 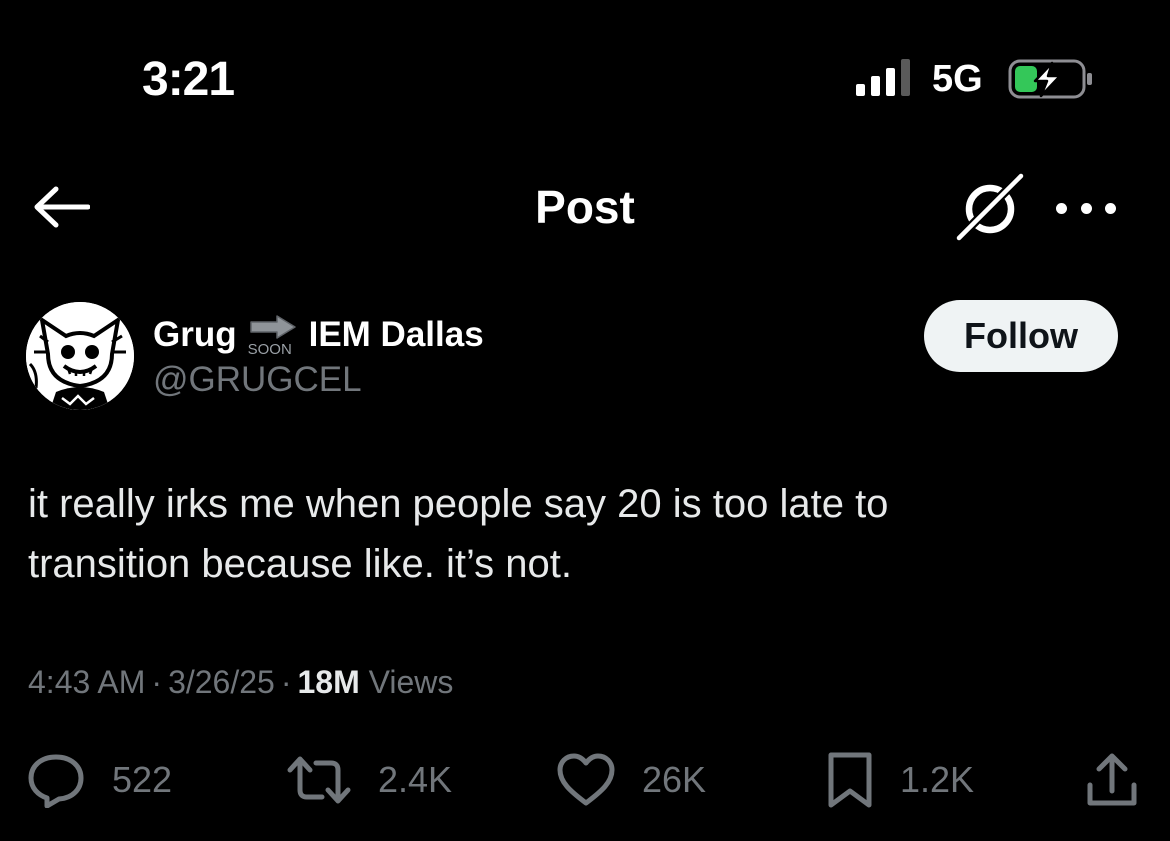 I want to click on avatar, so click(x=80, y=356).